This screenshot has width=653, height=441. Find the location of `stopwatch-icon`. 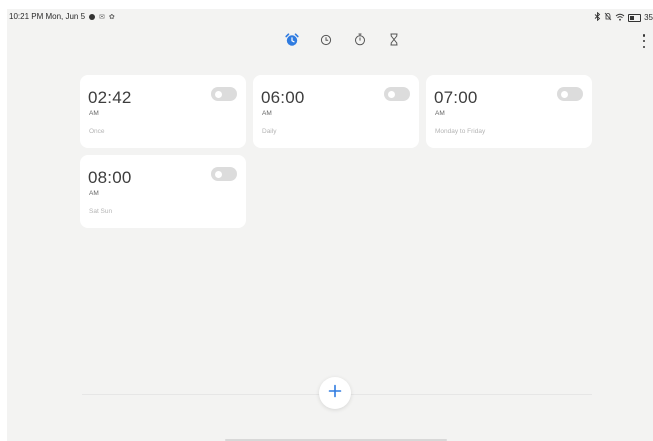

stopwatch-icon is located at coordinates (360, 42).